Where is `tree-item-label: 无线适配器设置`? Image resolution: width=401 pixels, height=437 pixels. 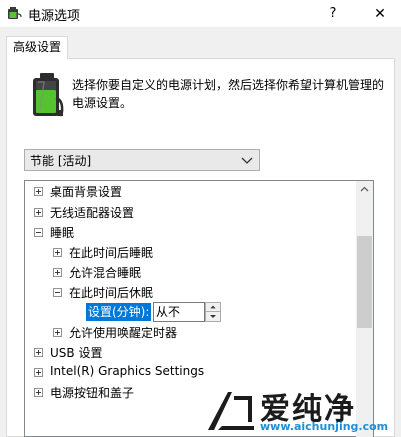
tree-item-label: 无线适配器设置 is located at coordinates (92, 213).